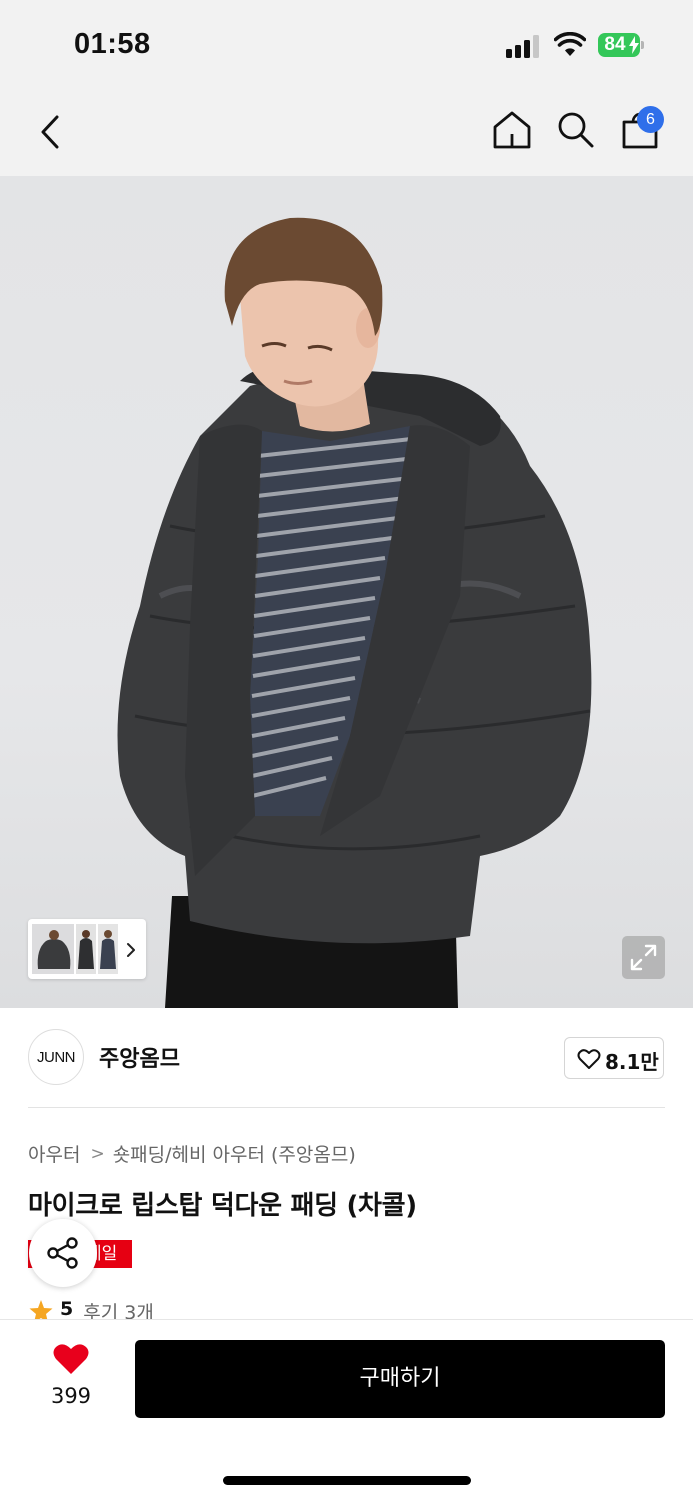 The image size is (693, 1500). What do you see at coordinates (87, 949) in the screenshot?
I see `thumbnail-strip` at bounding box center [87, 949].